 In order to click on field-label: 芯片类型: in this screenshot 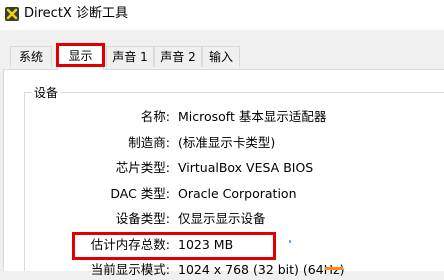, I will do `click(142, 167)`.